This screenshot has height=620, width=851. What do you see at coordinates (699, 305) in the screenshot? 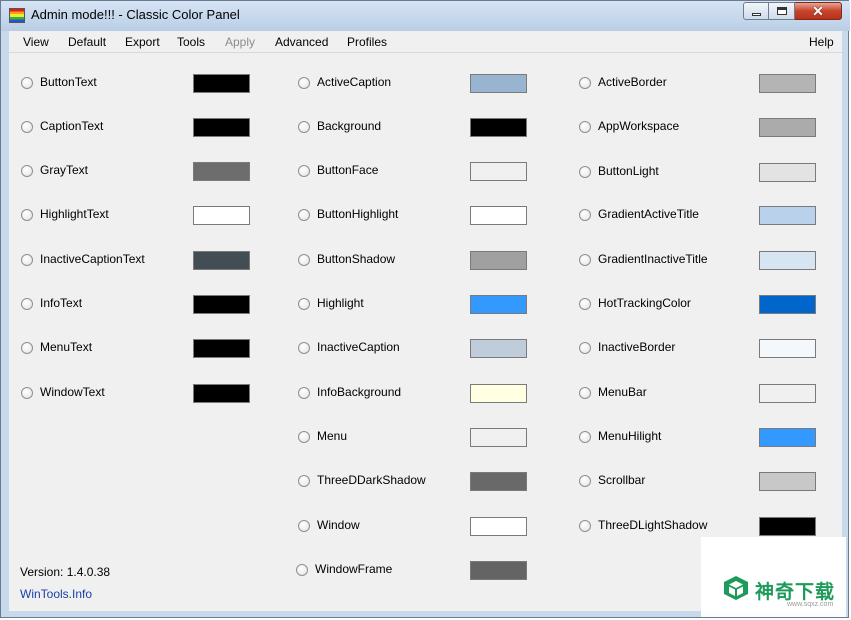
I see `color-row-hottrackingcolor: HotTrackingColor` at bounding box center [699, 305].